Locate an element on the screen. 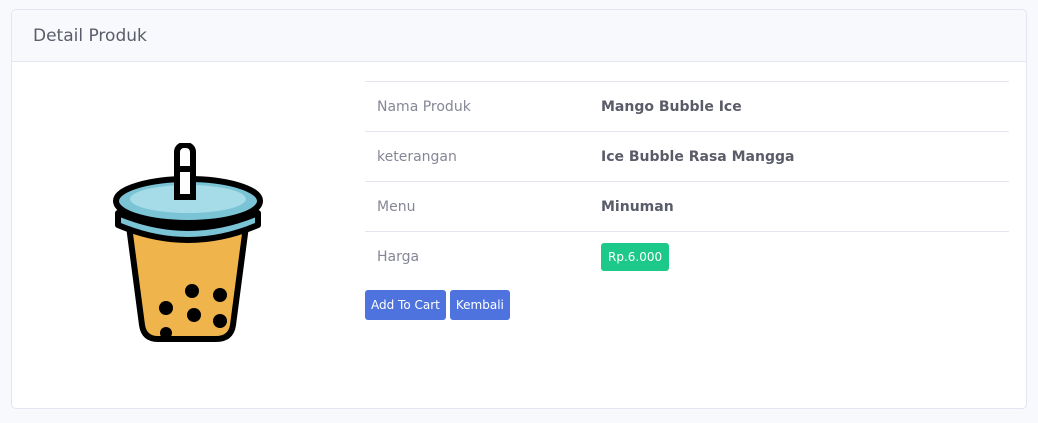  add-to-cart-button: Add To Cart is located at coordinates (405, 305).